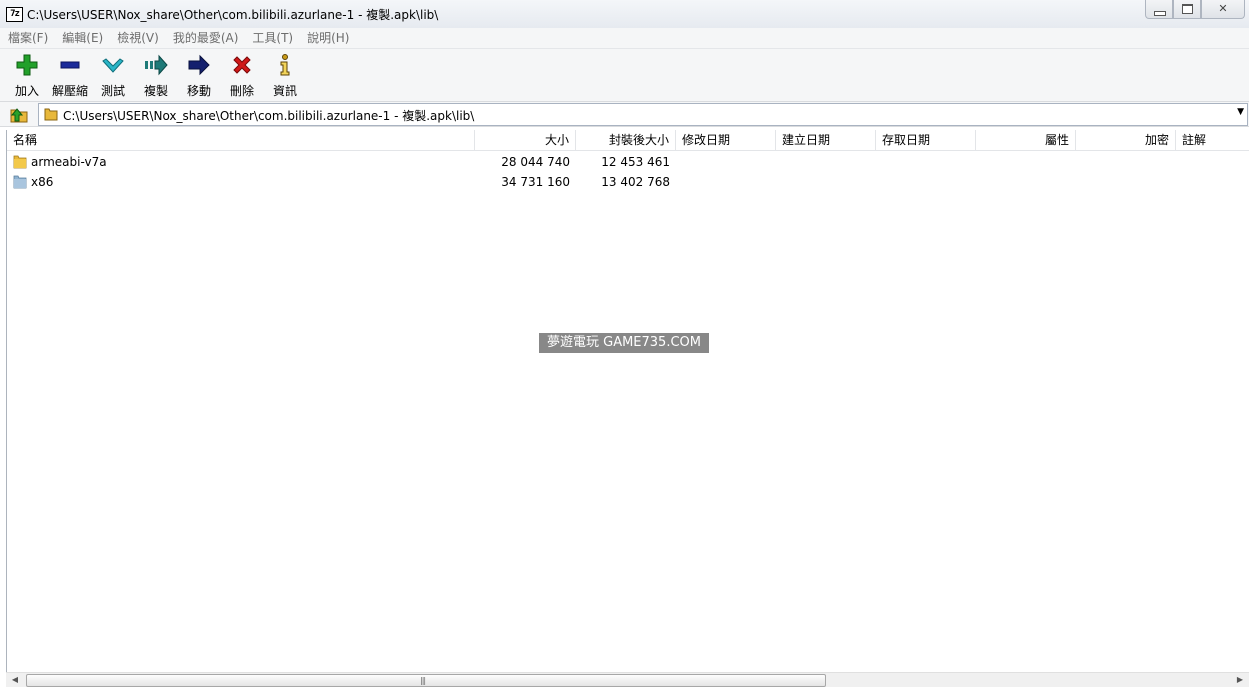  Describe the element at coordinates (624, 75) in the screenshot. I see `toolbar: 加入 解壓縮 測試 複製 移動 刪除 資訊` at that location.